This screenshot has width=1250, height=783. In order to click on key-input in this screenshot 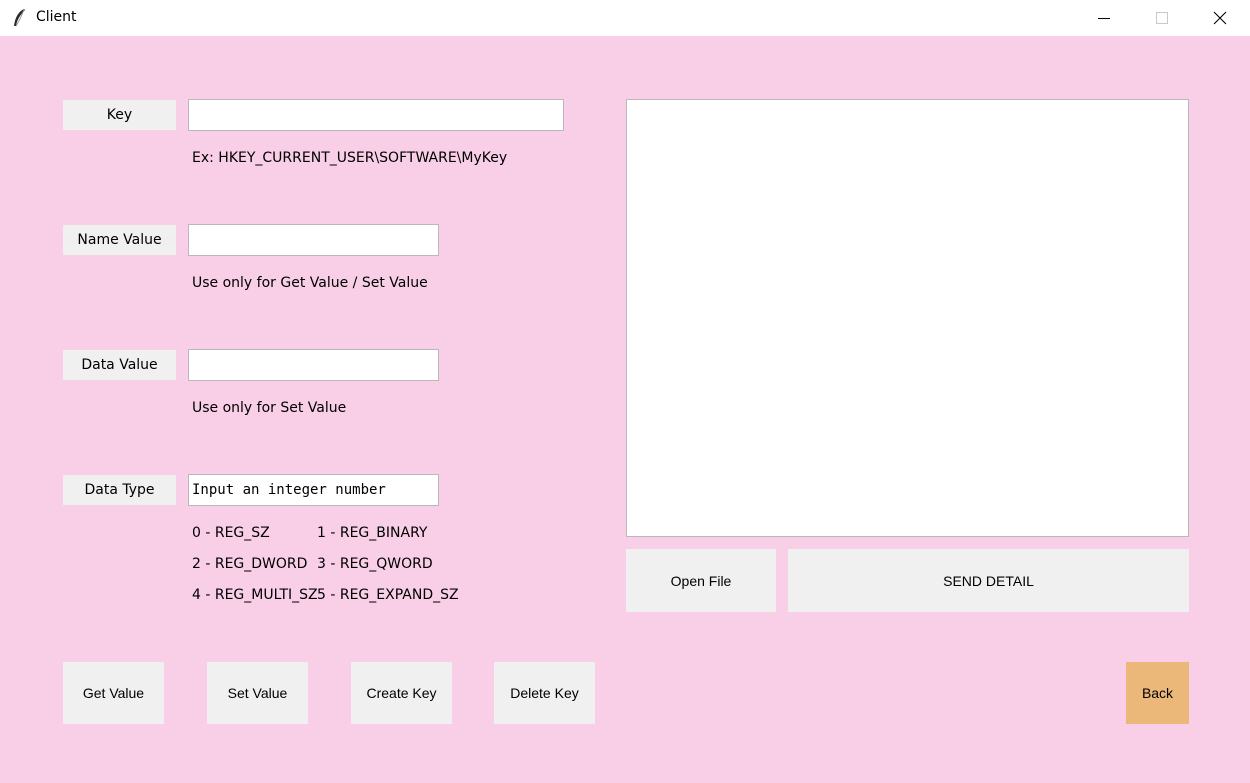, I will do `click(376, 115)`.